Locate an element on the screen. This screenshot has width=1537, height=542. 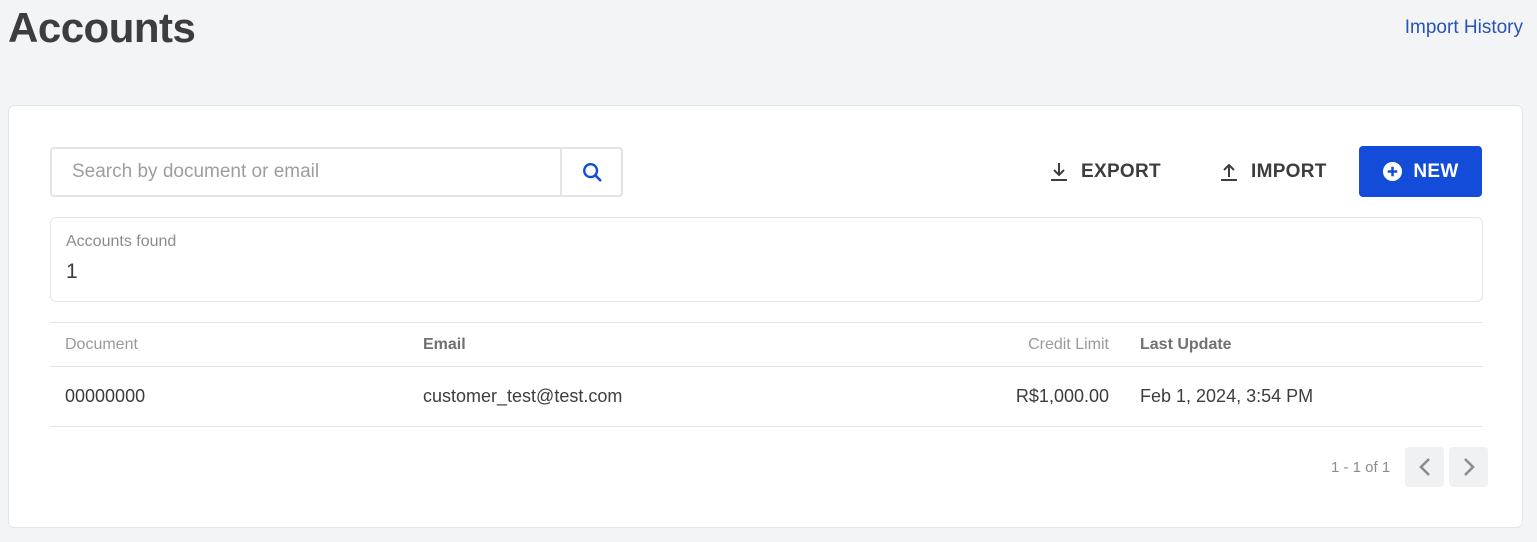
search-icon is located at coordinates (592, 172).